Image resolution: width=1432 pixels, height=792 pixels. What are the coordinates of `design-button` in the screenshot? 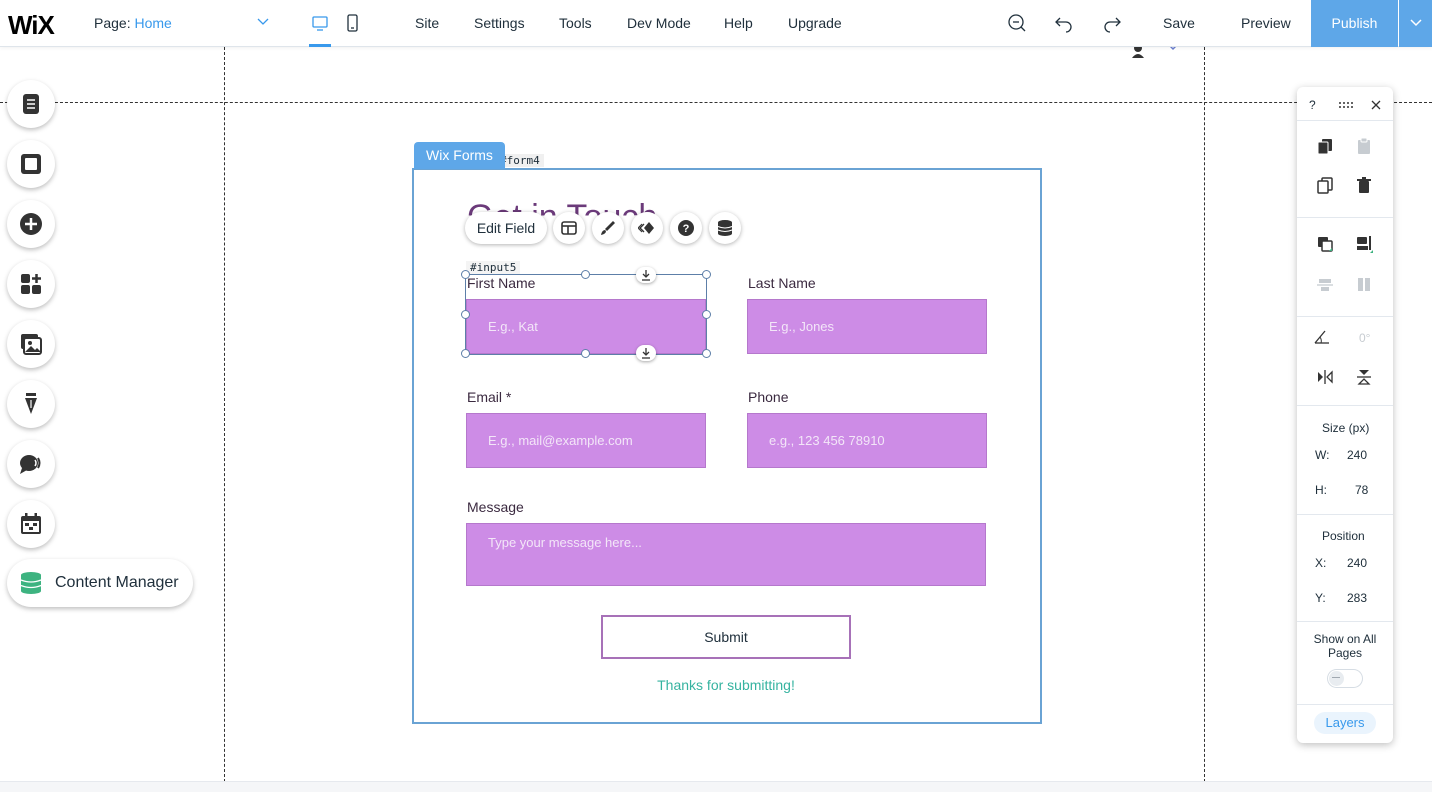 It's located at (608, 228).